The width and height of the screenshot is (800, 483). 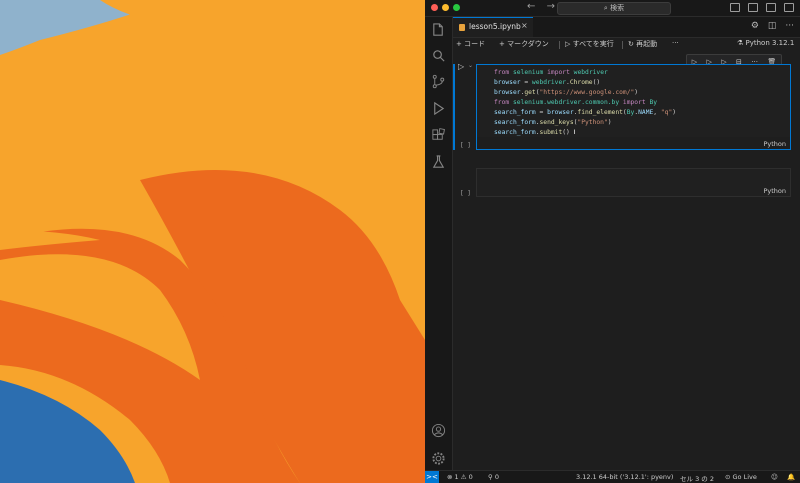 I want to click on python-interpreter: 3.12.1 64-bit ('3.12.1': pyenv), so click(x=624, y=477).